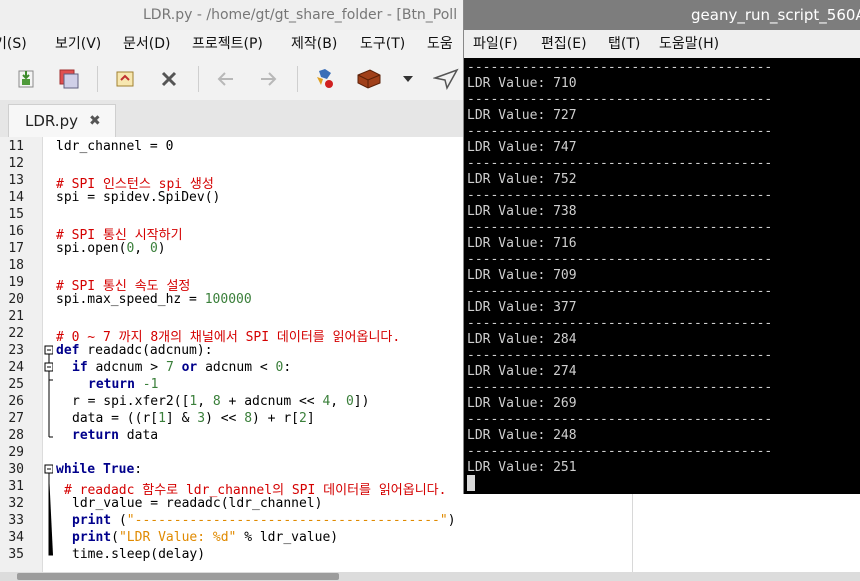 This screenshot has height=581, width=860. I want to click on terminal-ldr-value-line: LDR Value: 248, so click(522, 435).